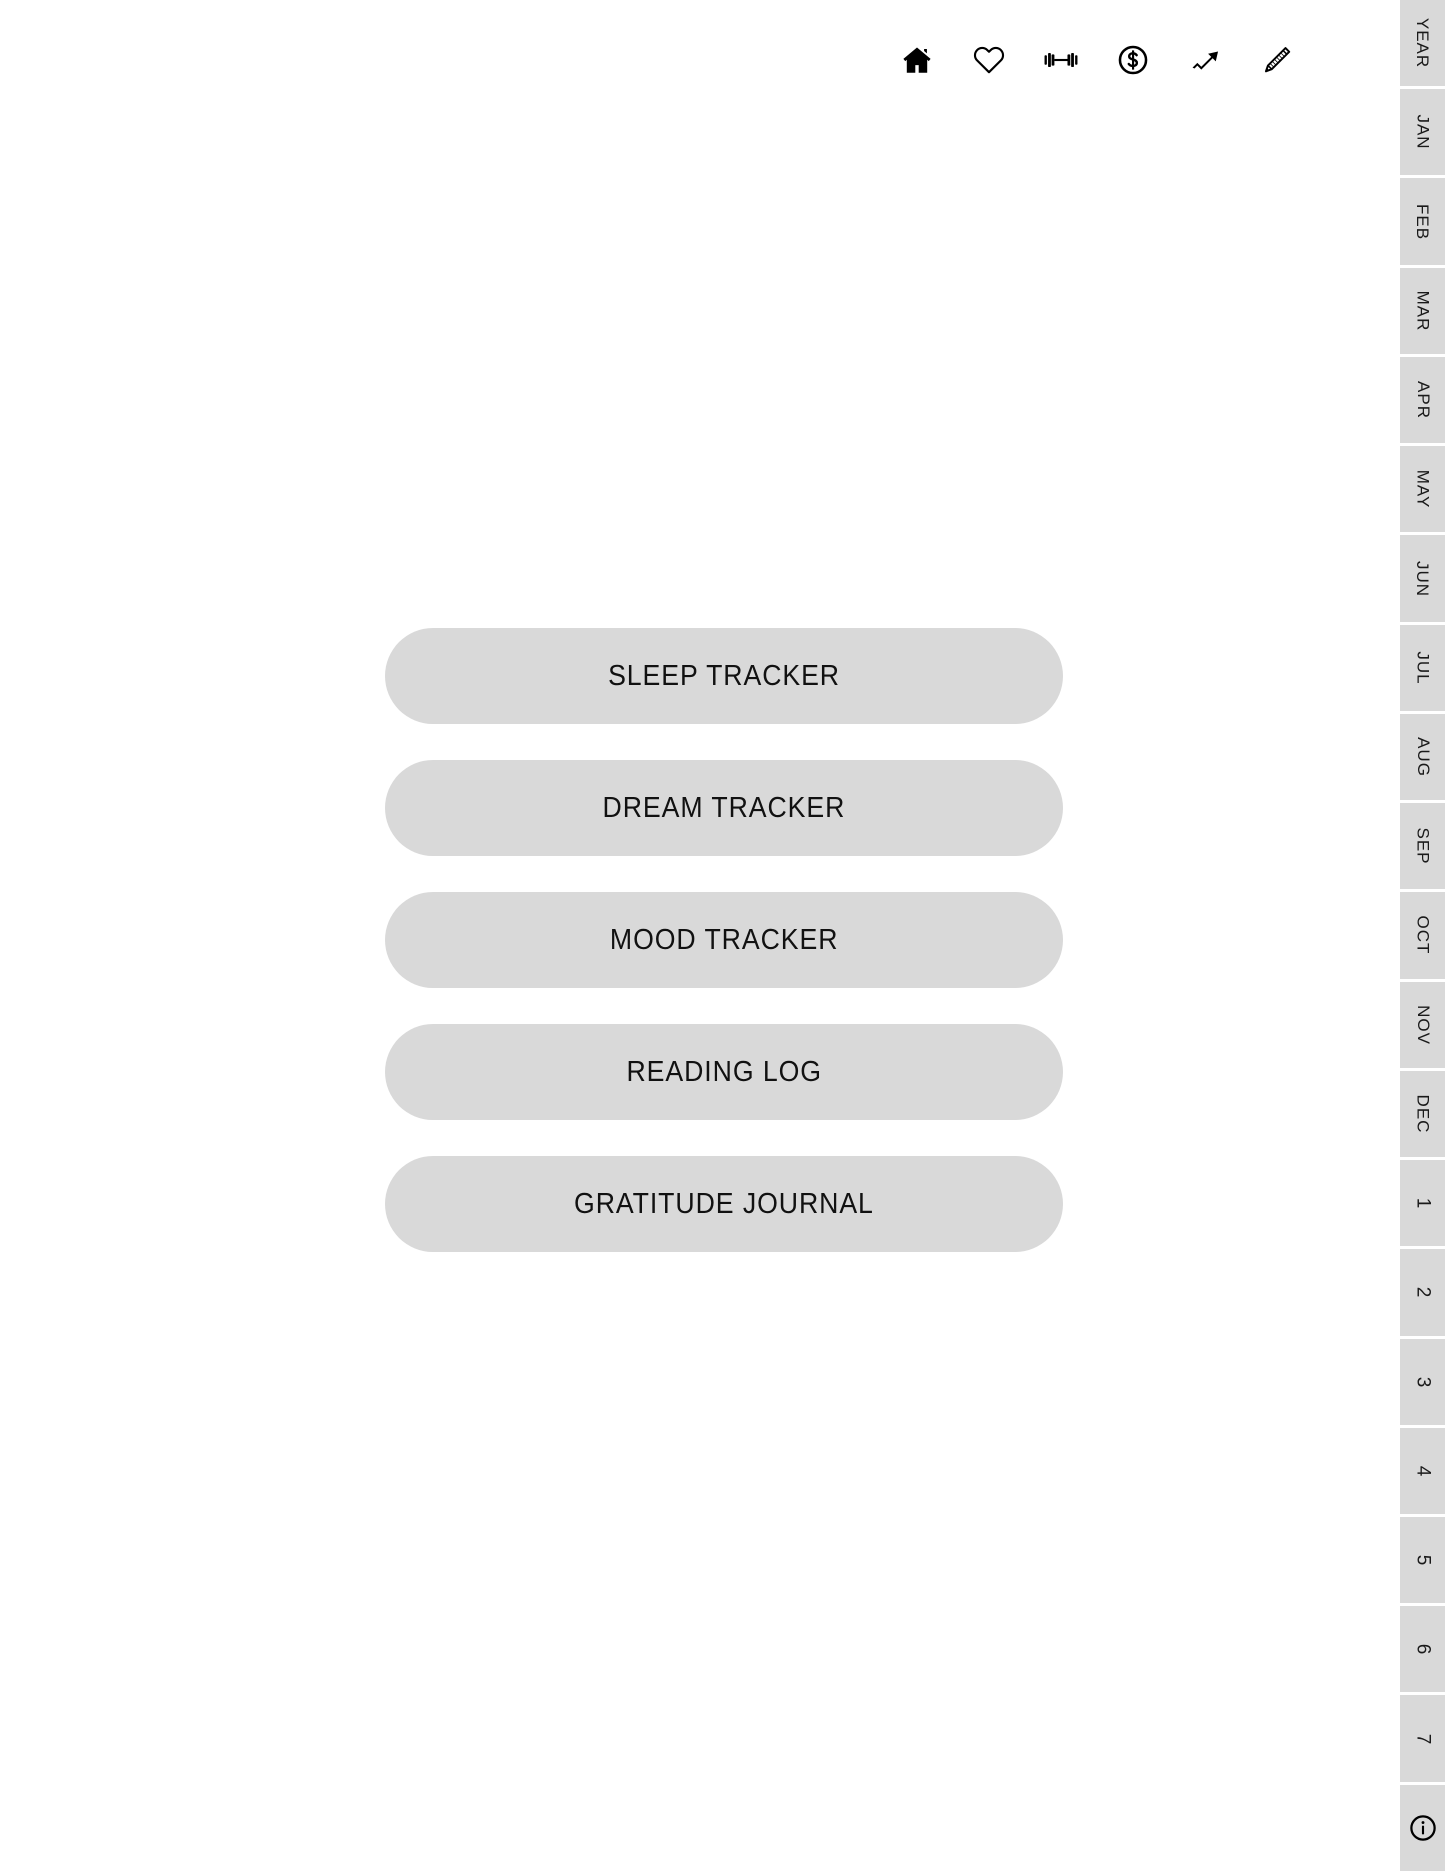 The width and height of the screenshot is (1445, 1871). I want to click on sidebar-tab-label: MAY, so click(1423, 489).